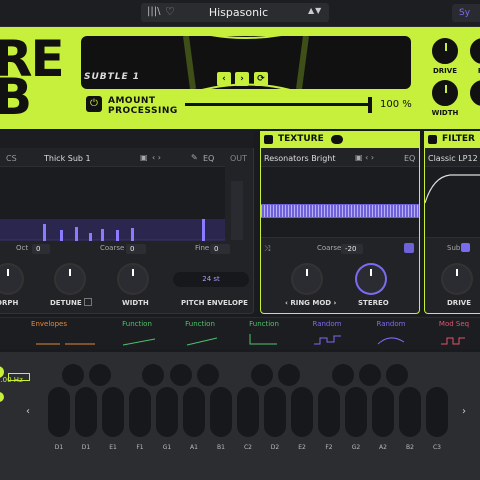  I want to click on pitch-envelope-amount: 24 st, so click(211, 279).